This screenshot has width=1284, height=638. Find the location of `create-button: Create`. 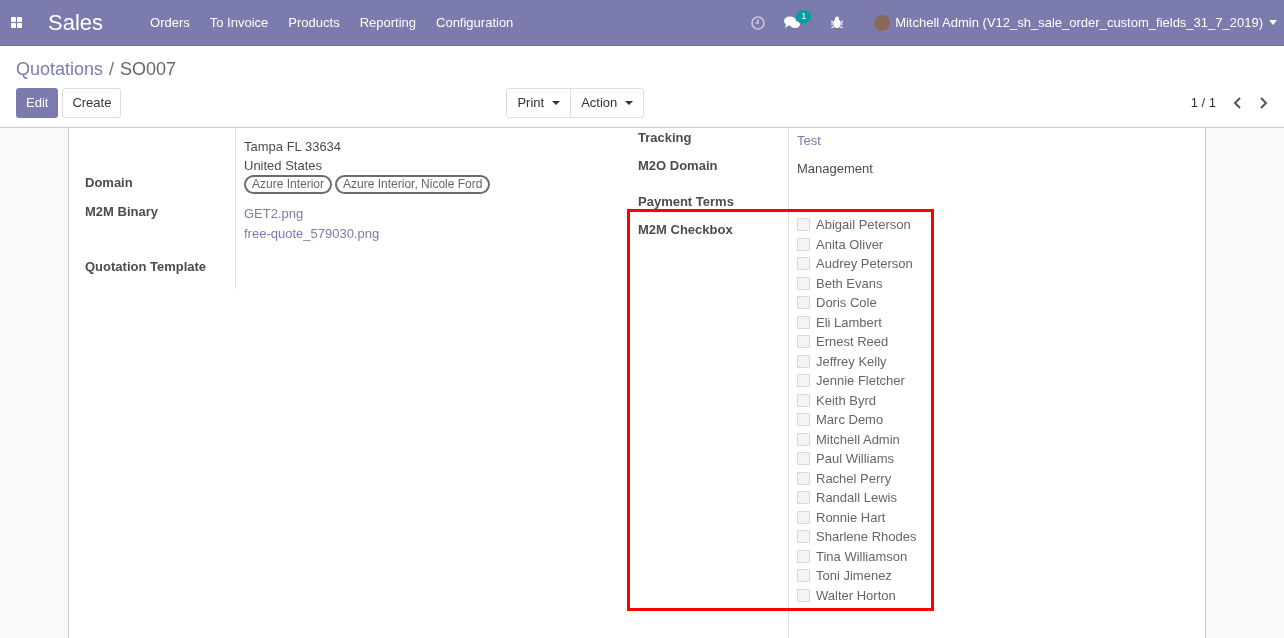

create-button: Create is located at coordinates (92, 103).